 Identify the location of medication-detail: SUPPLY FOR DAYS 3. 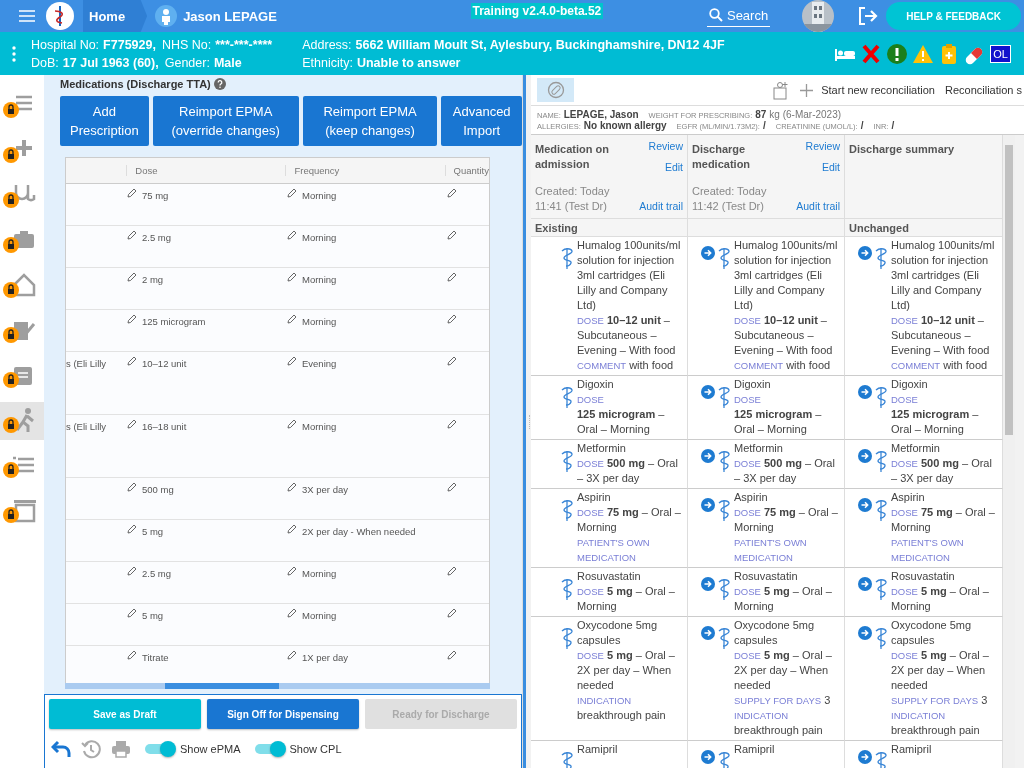
(783, 700).